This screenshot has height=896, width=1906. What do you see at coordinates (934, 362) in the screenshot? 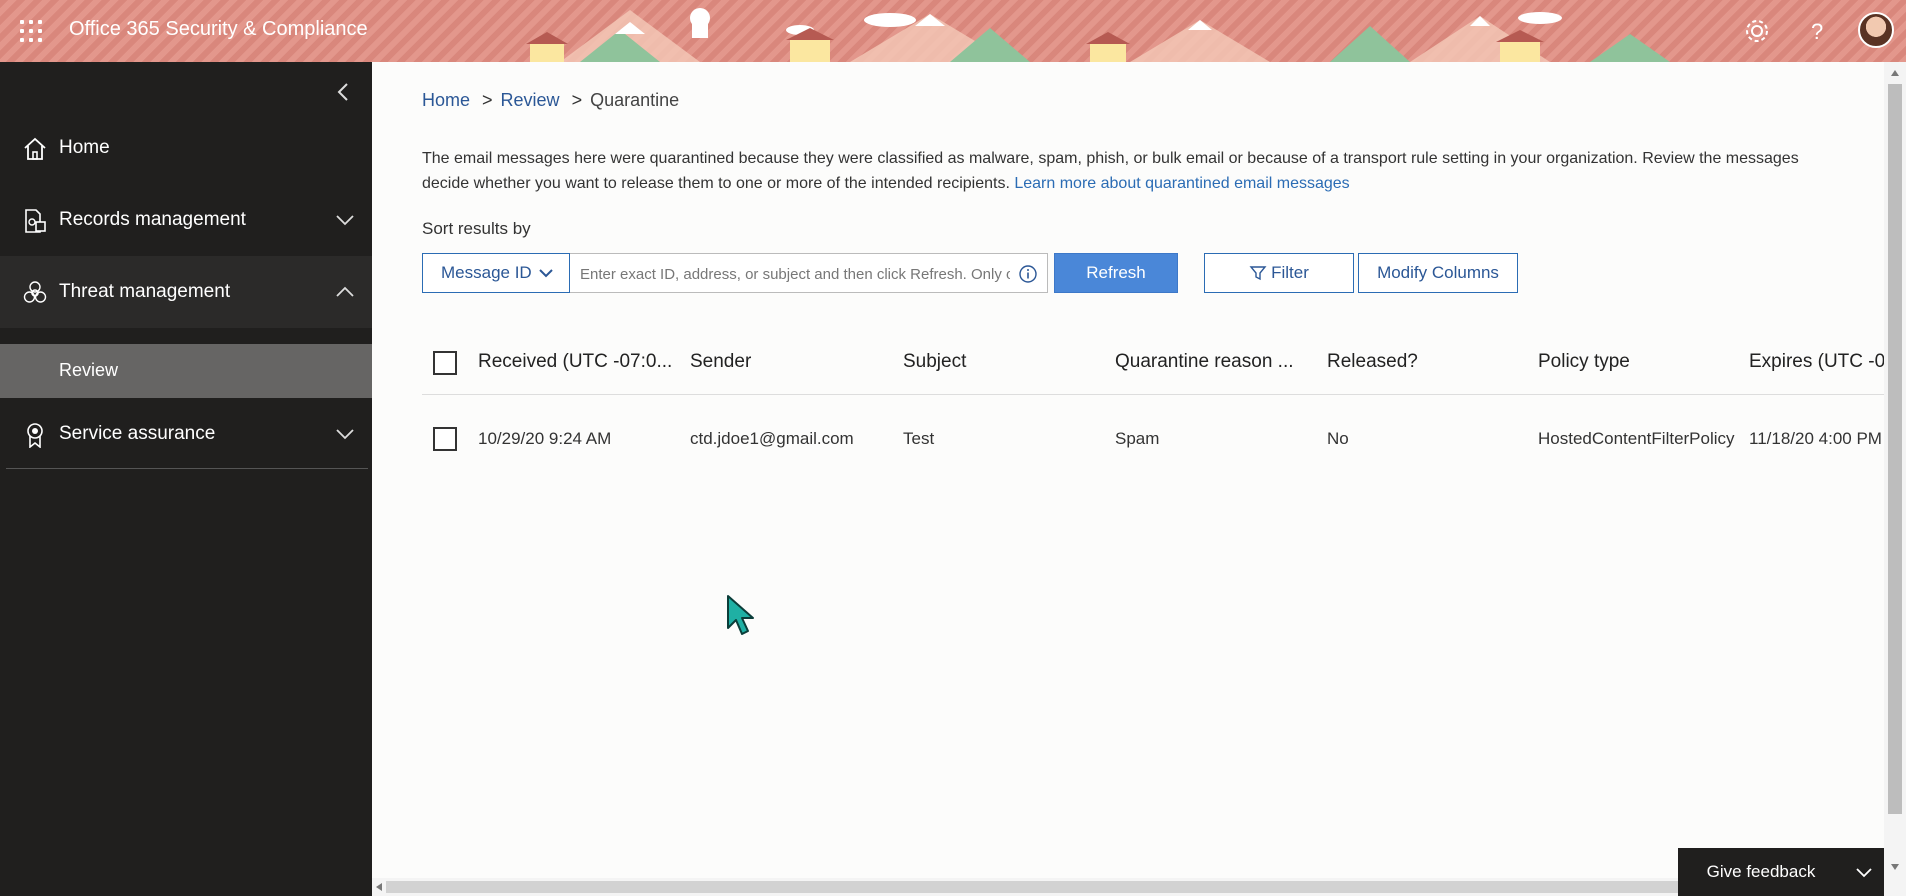
I see `column-header-subject: Subject` at bounding box center [934, 362].